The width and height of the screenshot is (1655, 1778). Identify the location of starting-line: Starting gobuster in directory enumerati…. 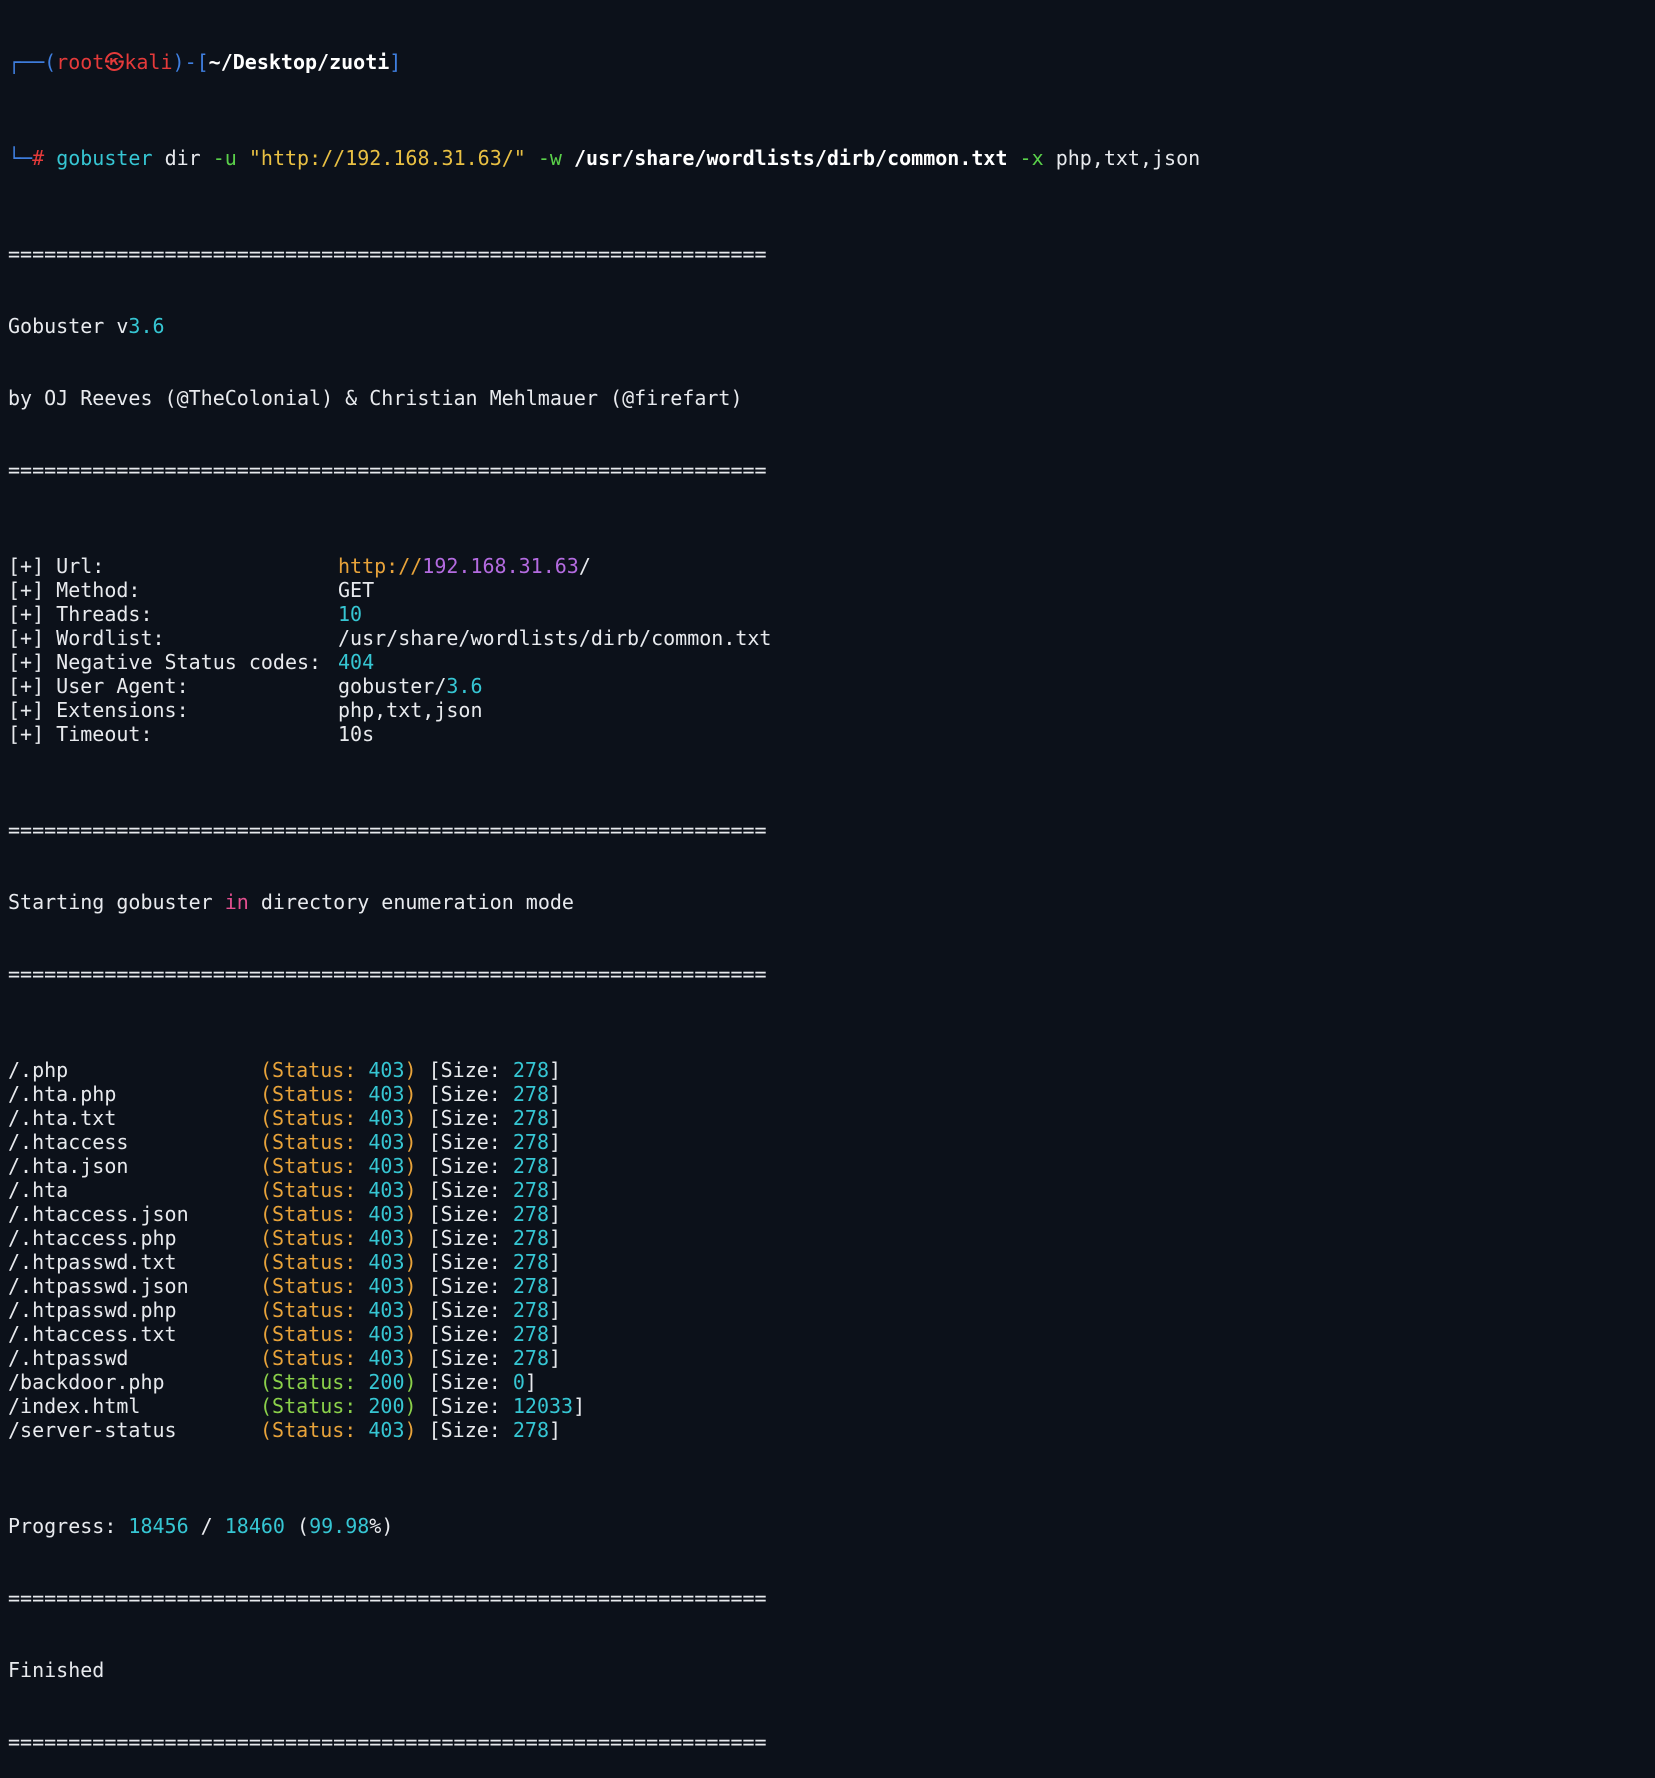
(291, 902).